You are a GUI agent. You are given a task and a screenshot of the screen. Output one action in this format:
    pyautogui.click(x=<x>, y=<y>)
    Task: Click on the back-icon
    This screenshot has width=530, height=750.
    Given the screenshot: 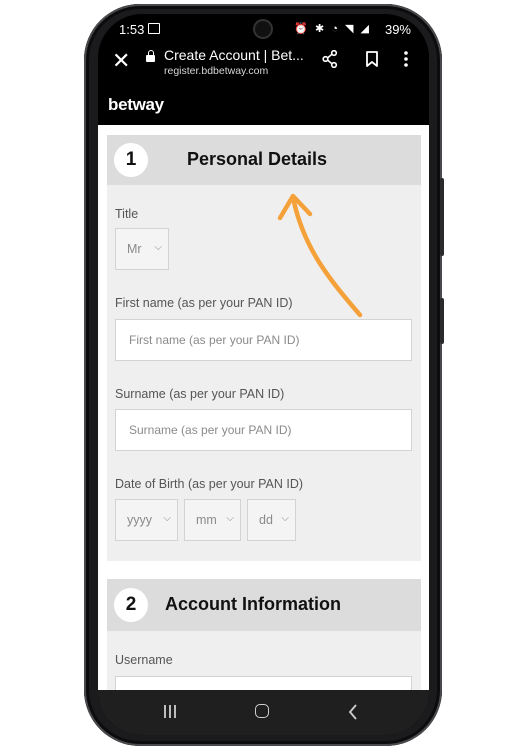 What is the action you would take?
    pyautogui.click(x=353, y=712)
    